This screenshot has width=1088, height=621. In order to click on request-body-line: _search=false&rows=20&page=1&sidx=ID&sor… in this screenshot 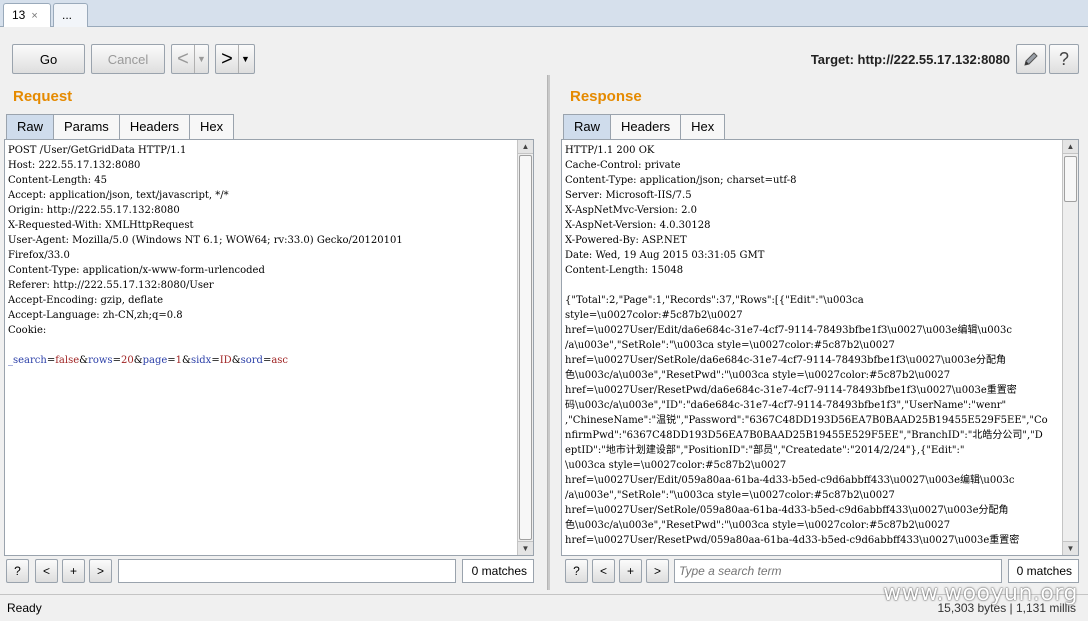, I will do `click(270, 360)`.